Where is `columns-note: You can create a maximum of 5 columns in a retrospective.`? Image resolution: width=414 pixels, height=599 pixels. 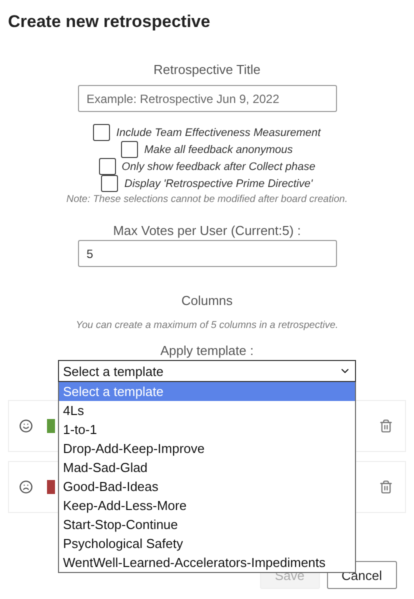
columns-note: You can create a maximum of 5 columns in a retrospective. is located at coordinates (207, 325).